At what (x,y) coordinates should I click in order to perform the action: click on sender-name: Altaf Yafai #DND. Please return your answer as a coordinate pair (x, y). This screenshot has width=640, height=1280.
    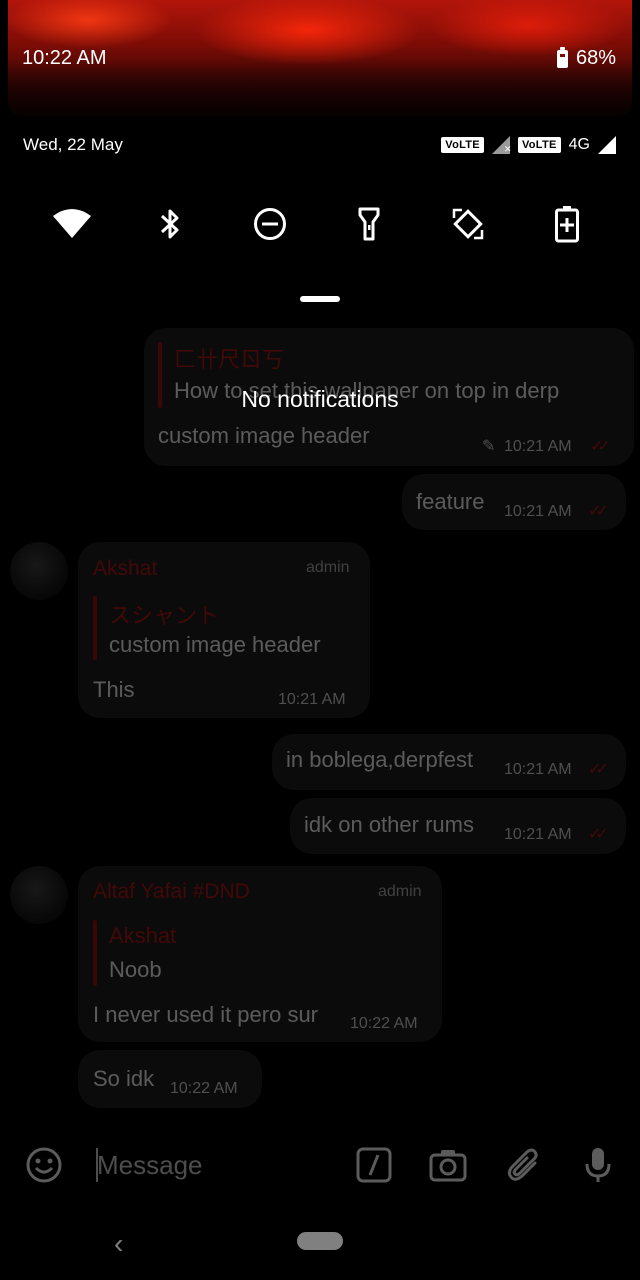
    Looking at the image, I should click on (171, 892).